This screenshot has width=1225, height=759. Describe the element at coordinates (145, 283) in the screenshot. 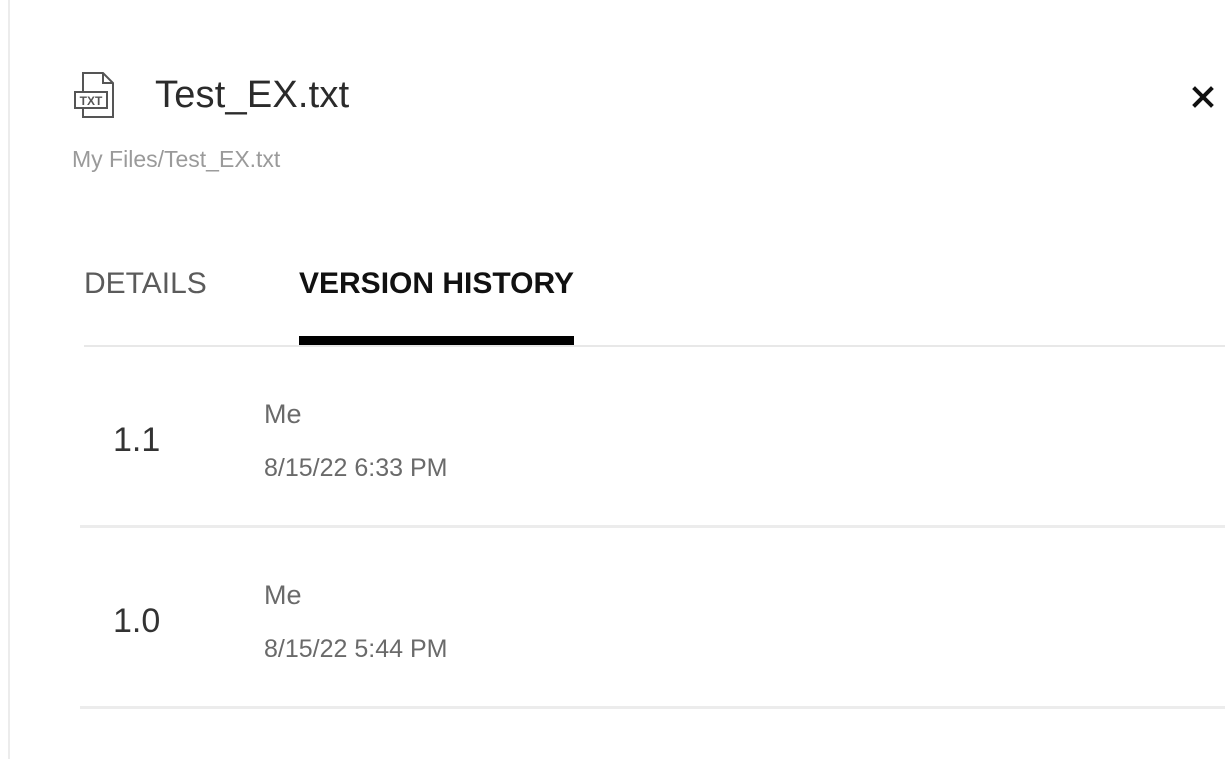

I see `tab-details-label: DETAILS` at that location.